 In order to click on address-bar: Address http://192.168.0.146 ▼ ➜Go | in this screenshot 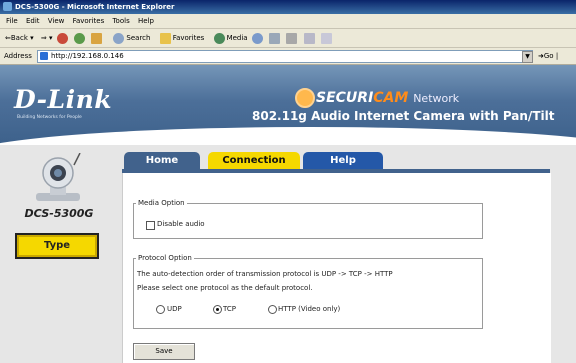, I will do `click(288, 56)`.